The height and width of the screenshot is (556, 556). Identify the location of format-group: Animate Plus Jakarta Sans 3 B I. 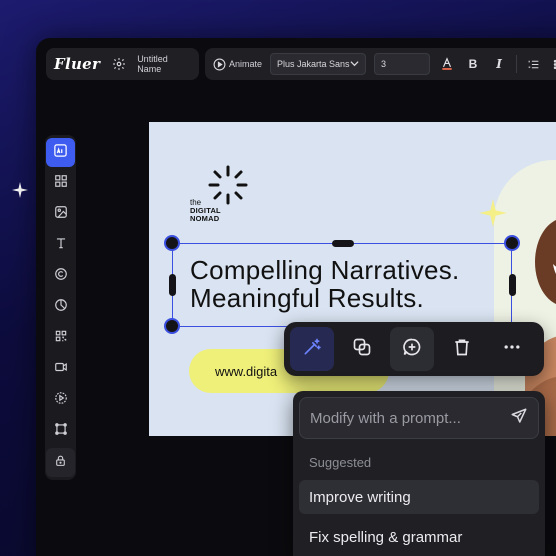
(380, 64).